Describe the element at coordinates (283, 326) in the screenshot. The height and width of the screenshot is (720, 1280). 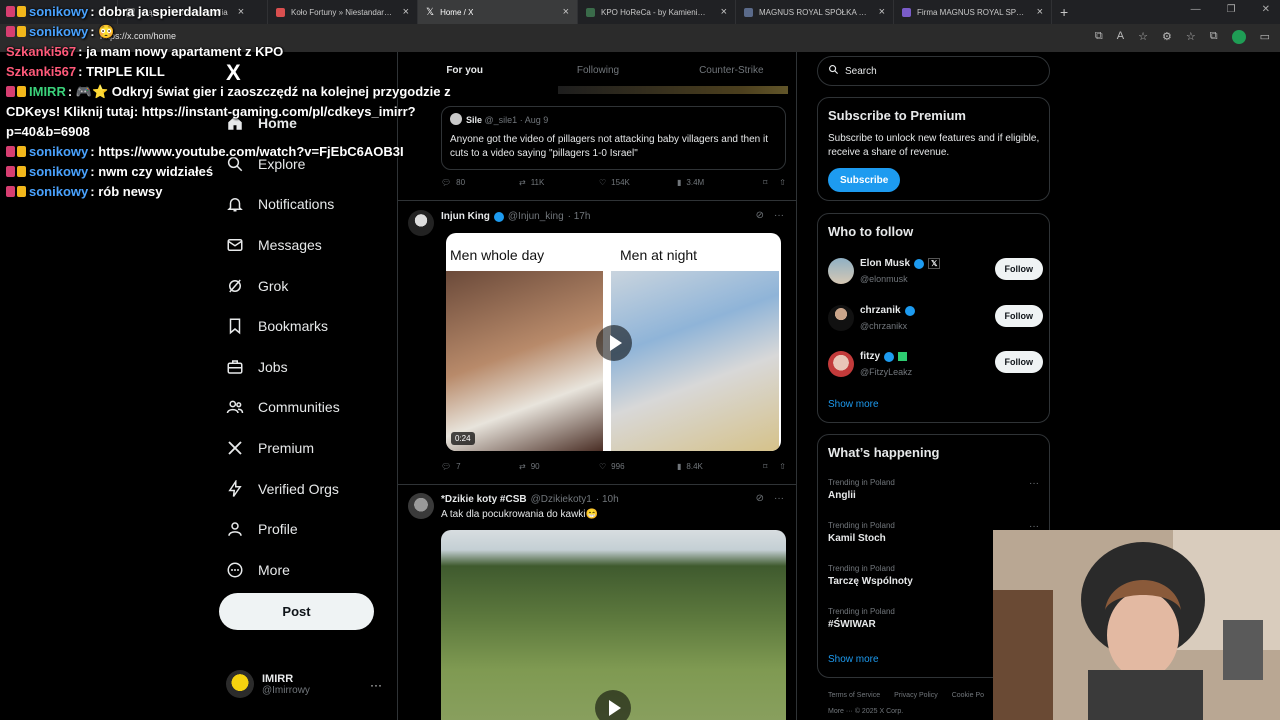
I see `nav-item-bookmarks: Bookmarks` at that location.